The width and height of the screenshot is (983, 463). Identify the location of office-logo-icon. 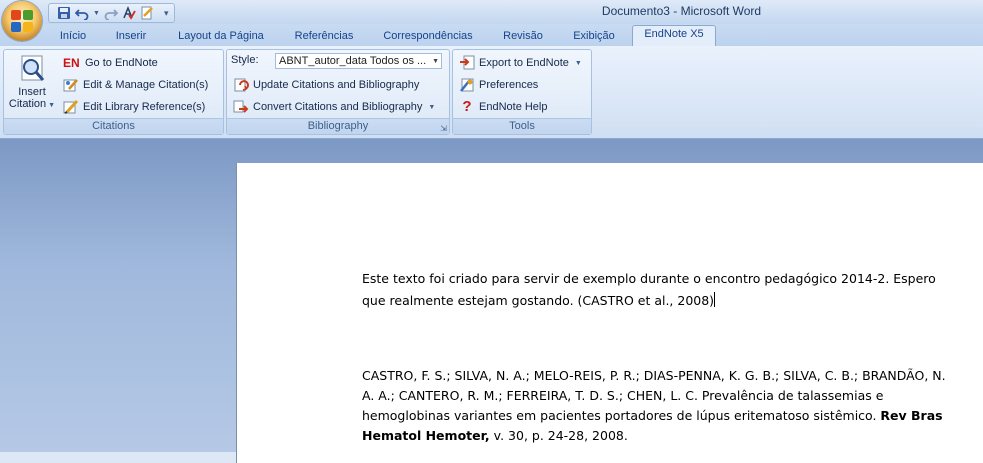
(22, 21).